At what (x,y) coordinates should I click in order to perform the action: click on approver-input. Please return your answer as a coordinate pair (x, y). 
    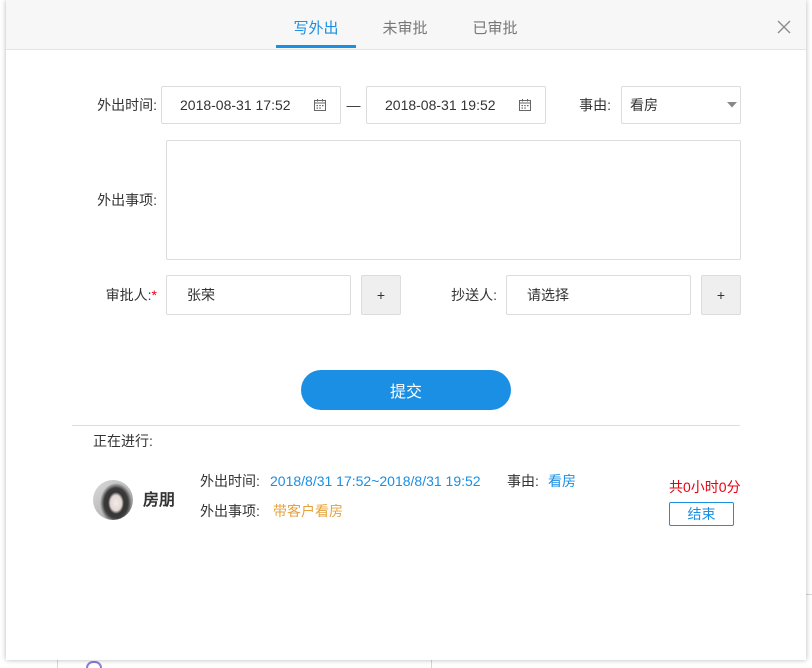
    Looking at the image, I should click on (258, 295).